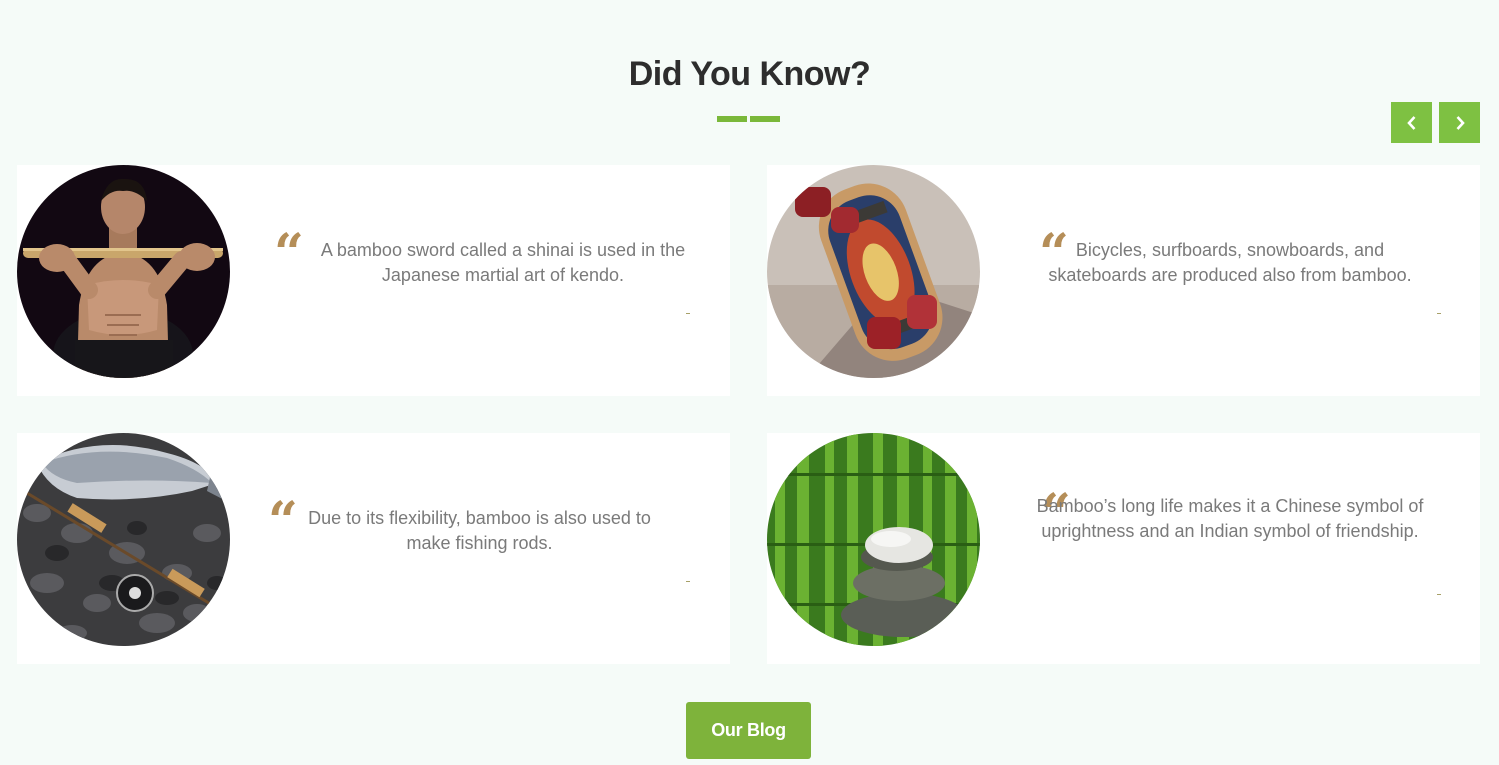  What do you see at coordinates (123, 539) in the screenshot?
I see `fact-photo-fishing` at bounding box center [123, 539].